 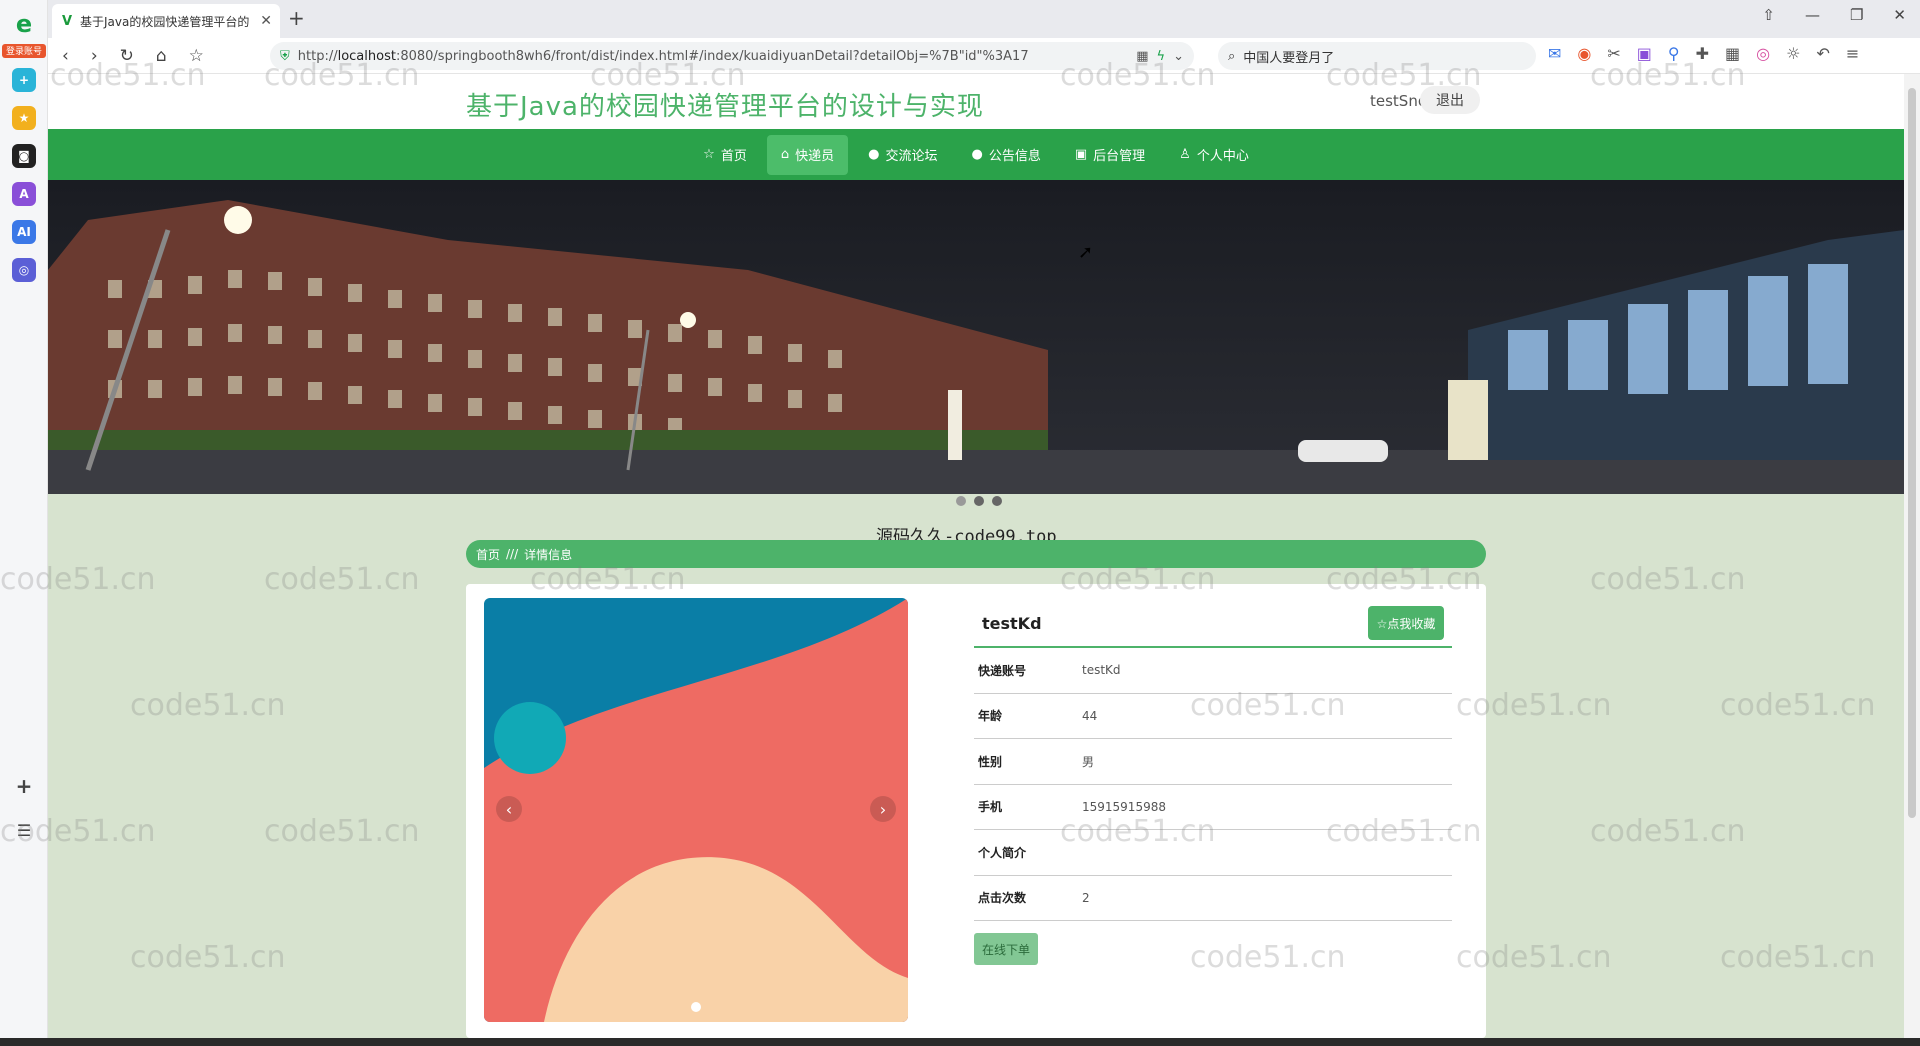 I want to click on menu-item-forum: ● 交流论坛, so click(x=902, y=155).